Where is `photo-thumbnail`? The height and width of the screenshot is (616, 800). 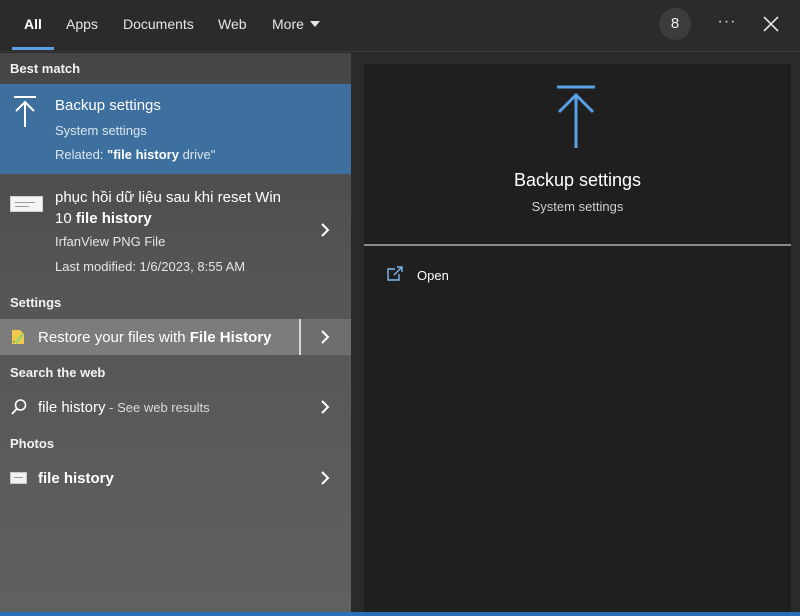 photo-thumbnail is located at coordinates (18, 478).